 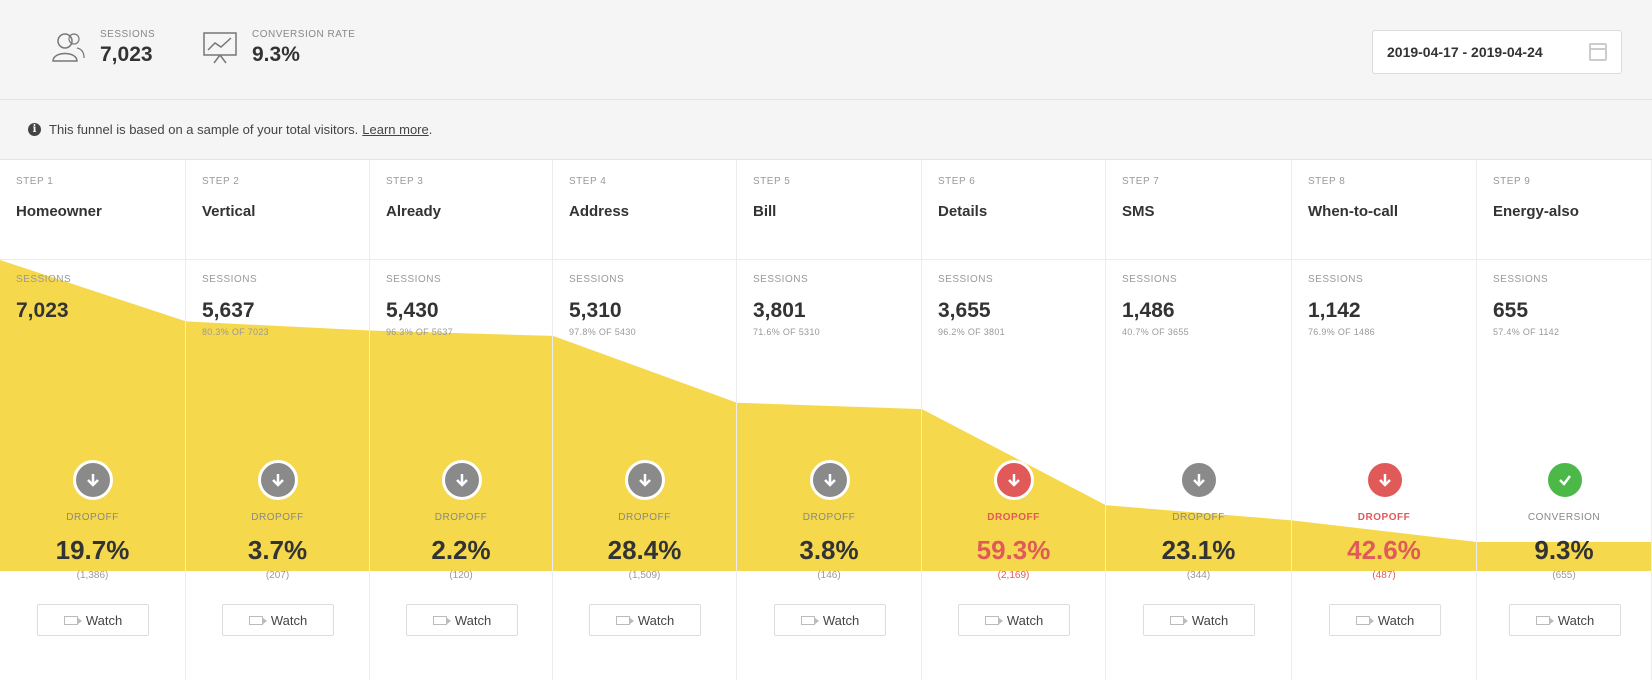 I want to click on dropoff-count: (146), so click(x=829, y=575).